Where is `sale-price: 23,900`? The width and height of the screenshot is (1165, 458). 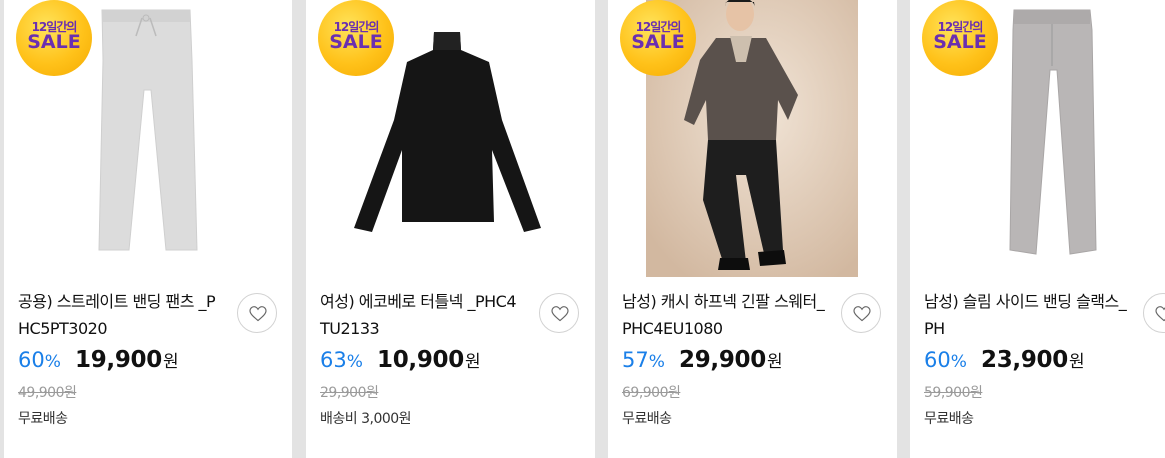 sale-price: 23,900 is located at coordinates (1024, 360).